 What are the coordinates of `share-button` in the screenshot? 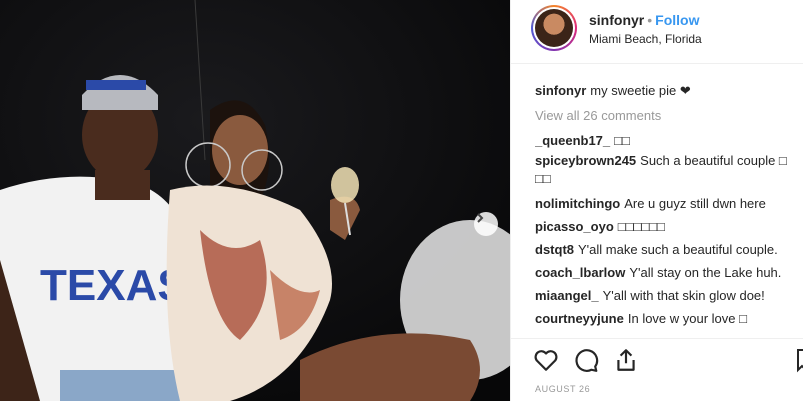 It's located at (626, 360).